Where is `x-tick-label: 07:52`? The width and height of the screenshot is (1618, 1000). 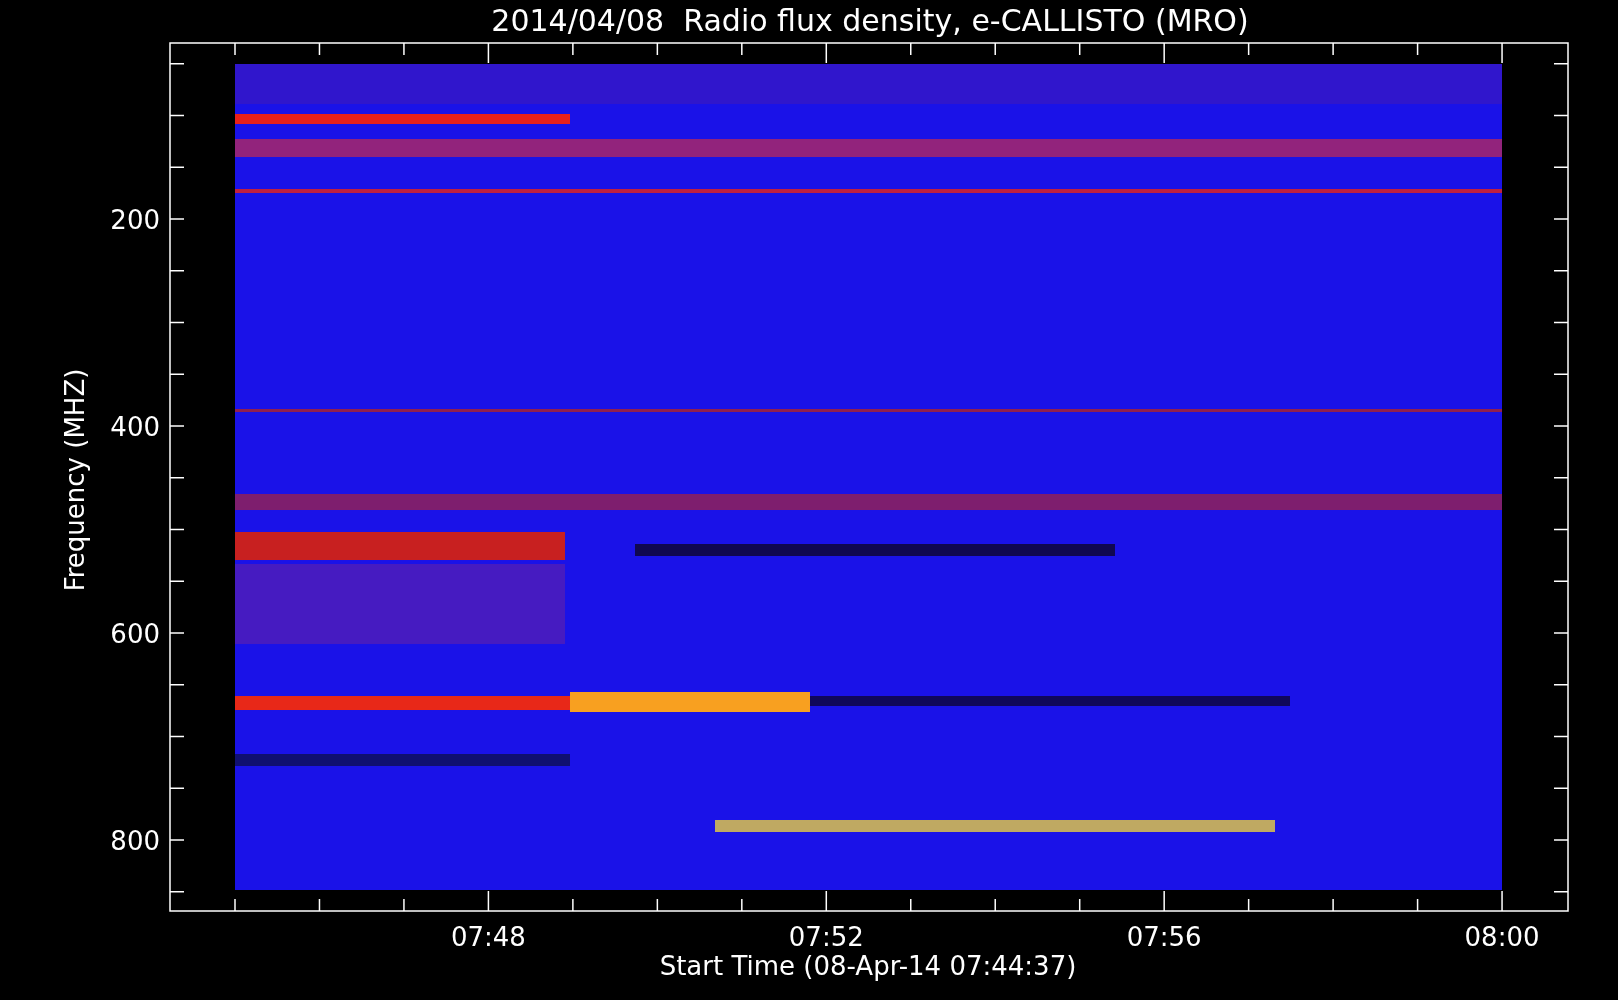 x-tick-label: 07:52 is located at coordinates (826, 937).